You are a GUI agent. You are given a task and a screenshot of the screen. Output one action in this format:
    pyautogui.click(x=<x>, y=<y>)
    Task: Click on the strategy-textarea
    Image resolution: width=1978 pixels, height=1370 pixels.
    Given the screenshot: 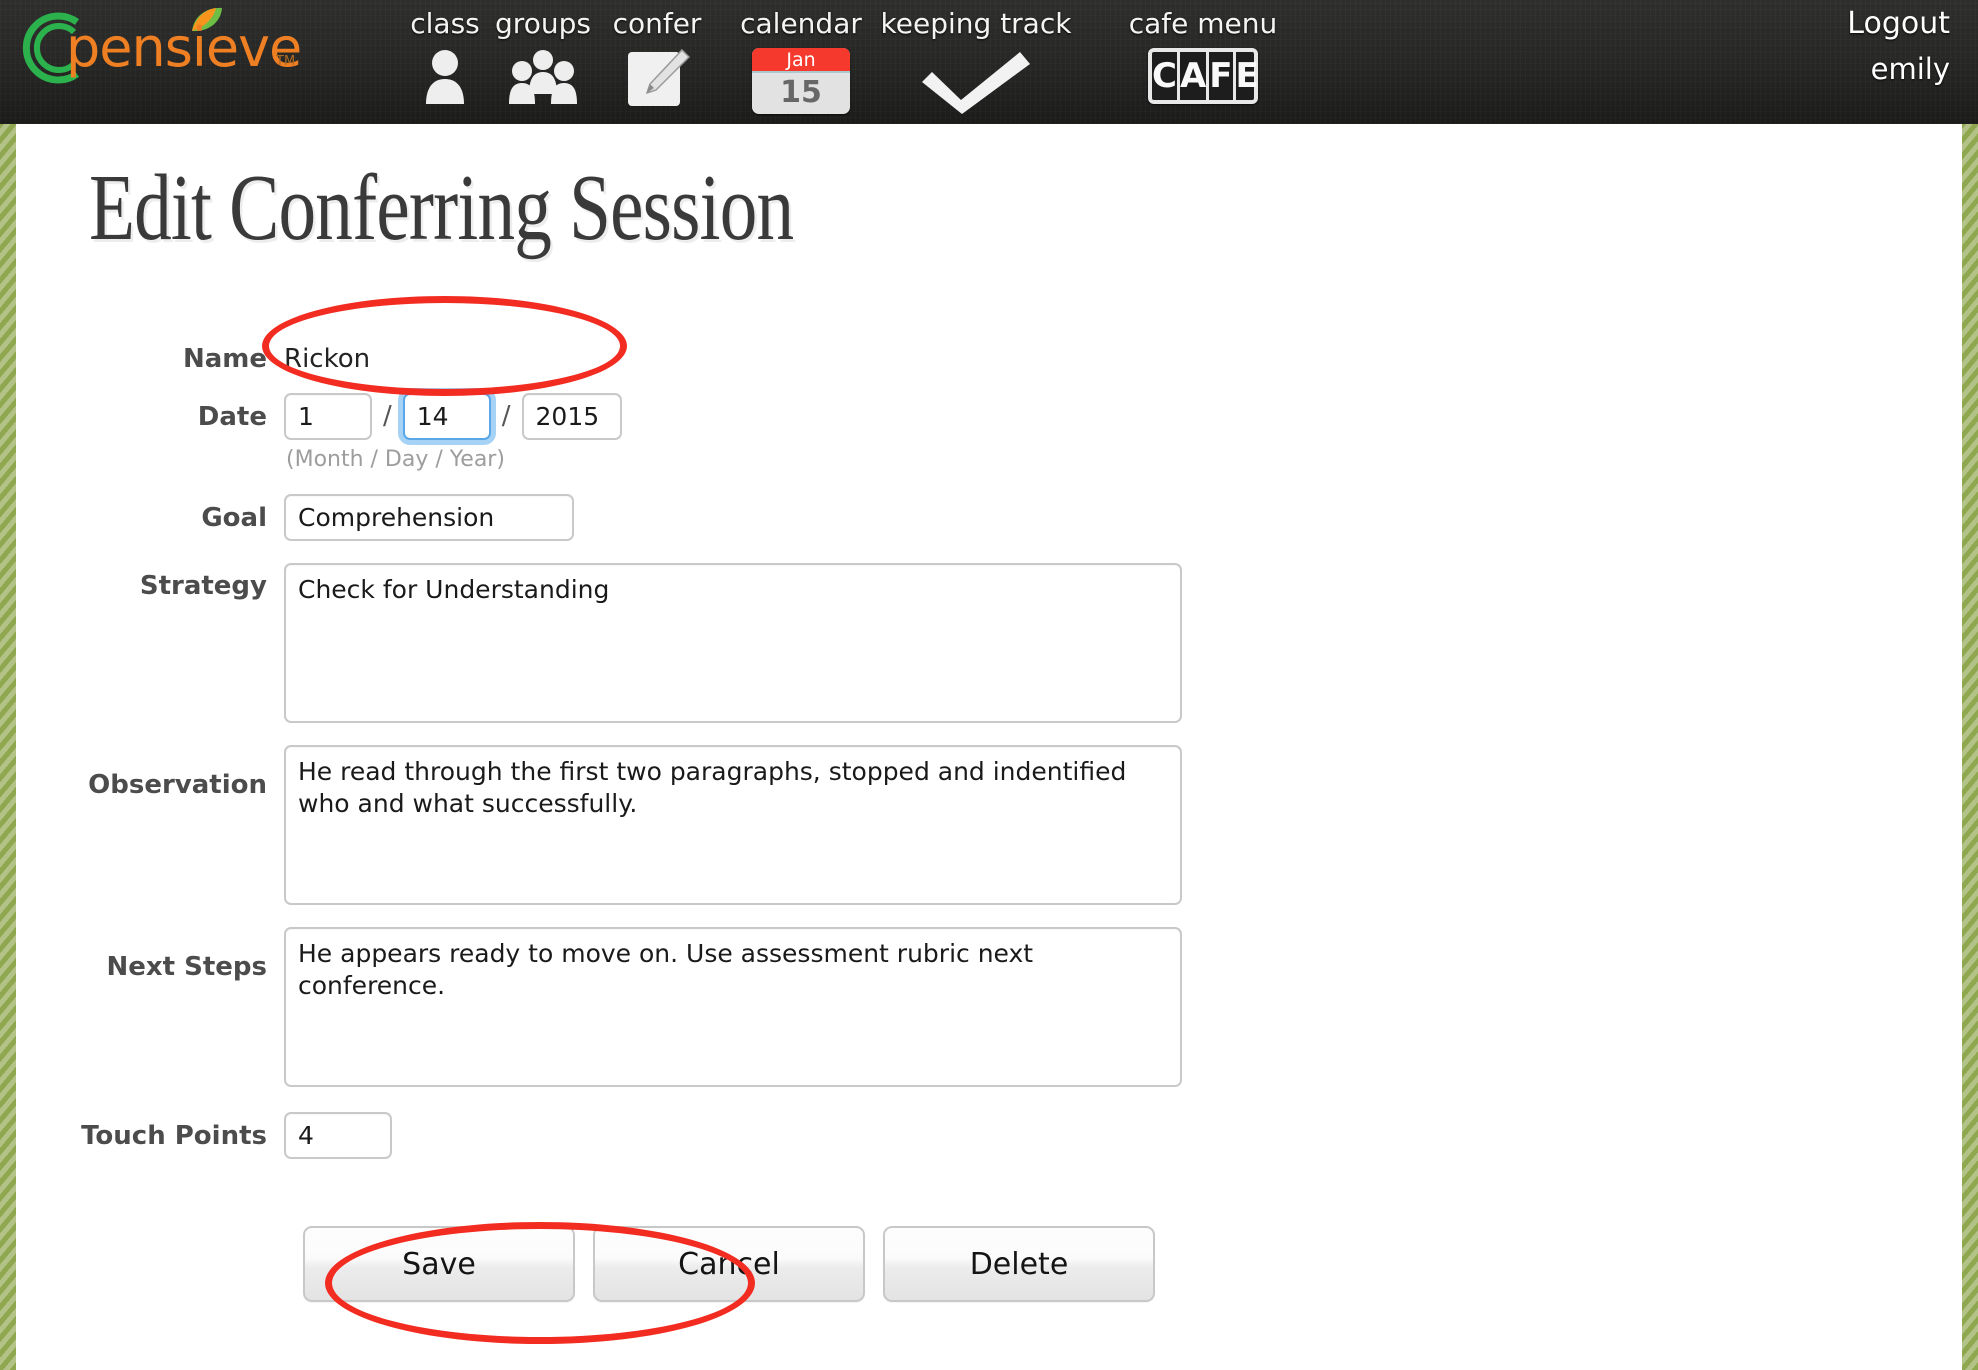 What is the action you would take?
    pyautogui.click(x=733, y=643)
    